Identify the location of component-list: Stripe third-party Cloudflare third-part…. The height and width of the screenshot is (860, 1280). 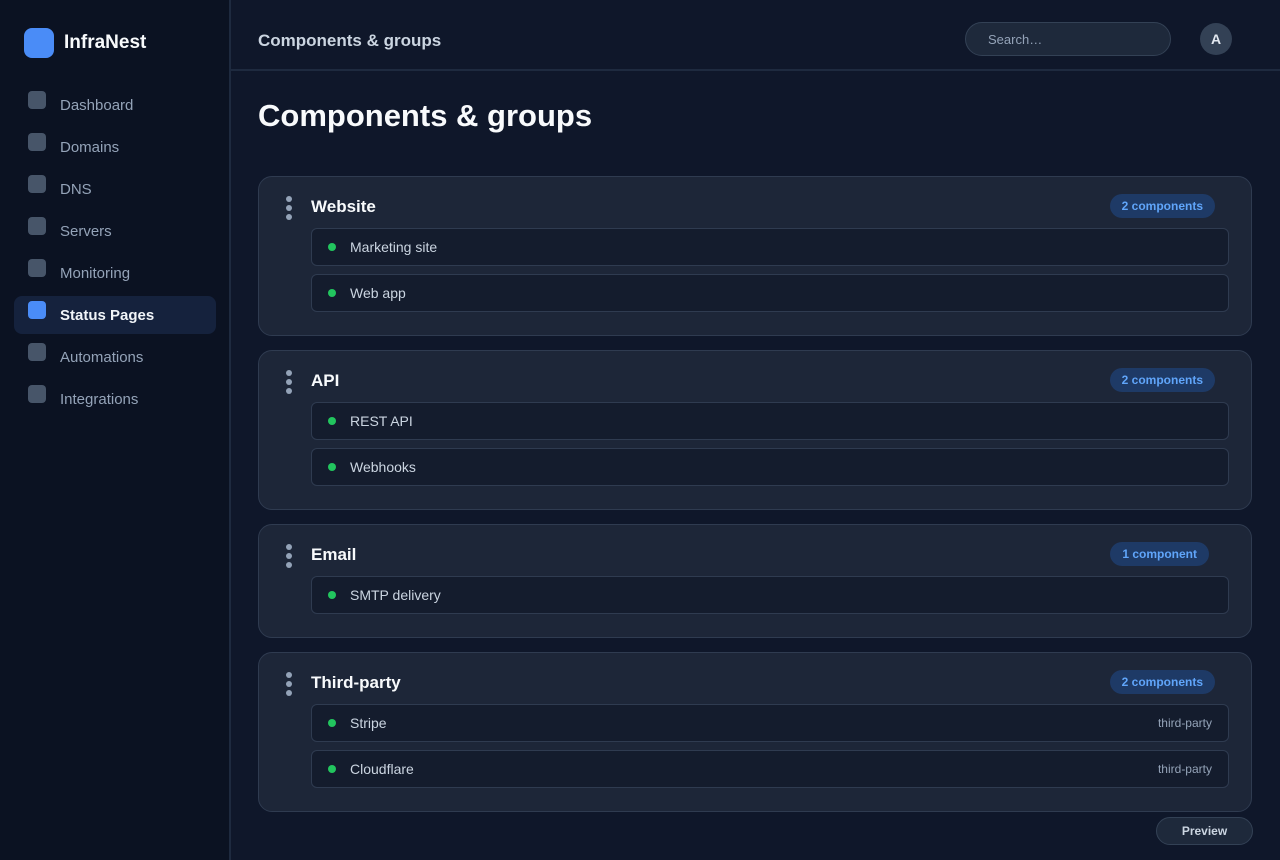
(770, 750).